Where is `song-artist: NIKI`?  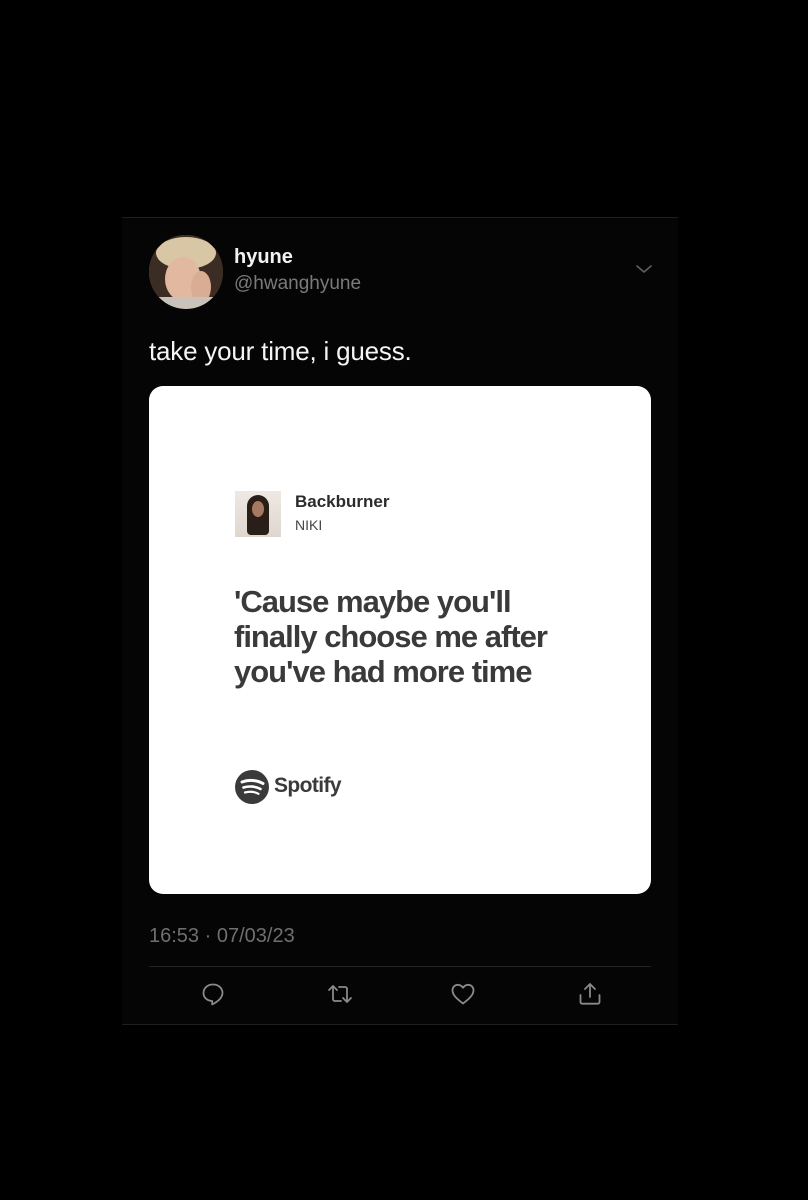
song-artist: NIKI is located at coordinates (309, 525).